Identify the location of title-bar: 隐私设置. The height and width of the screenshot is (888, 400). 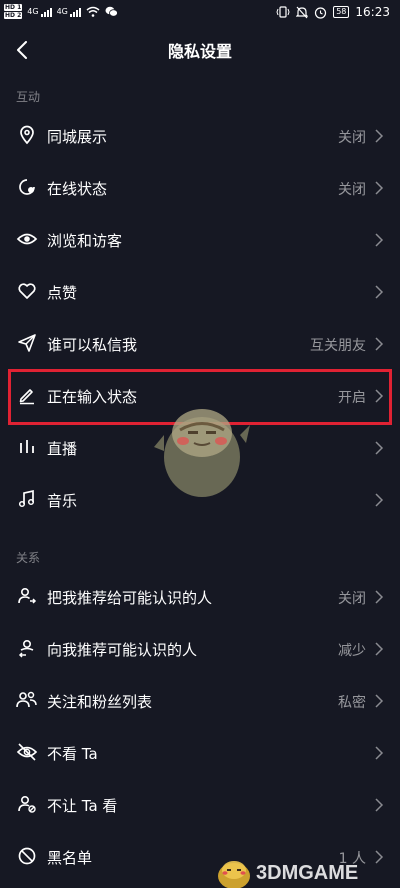
(200, 48).